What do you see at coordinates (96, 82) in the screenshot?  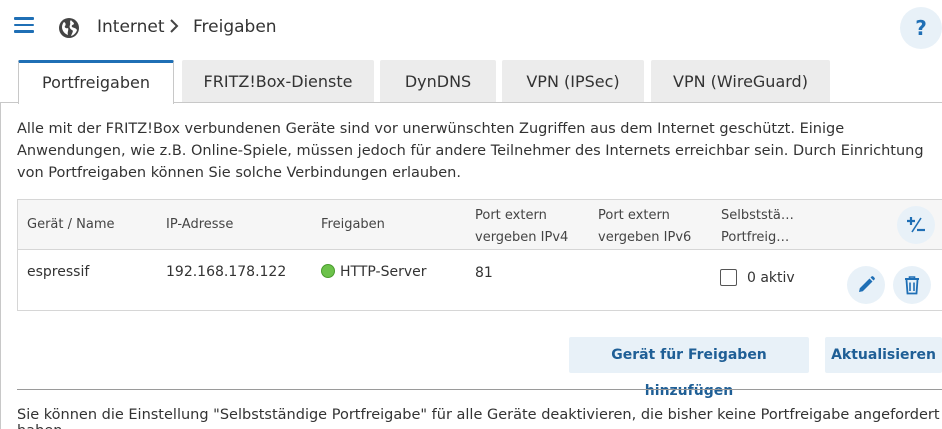 I see `tab-portfreigaben: Portfreigaben` at bounding box center [96, 82].